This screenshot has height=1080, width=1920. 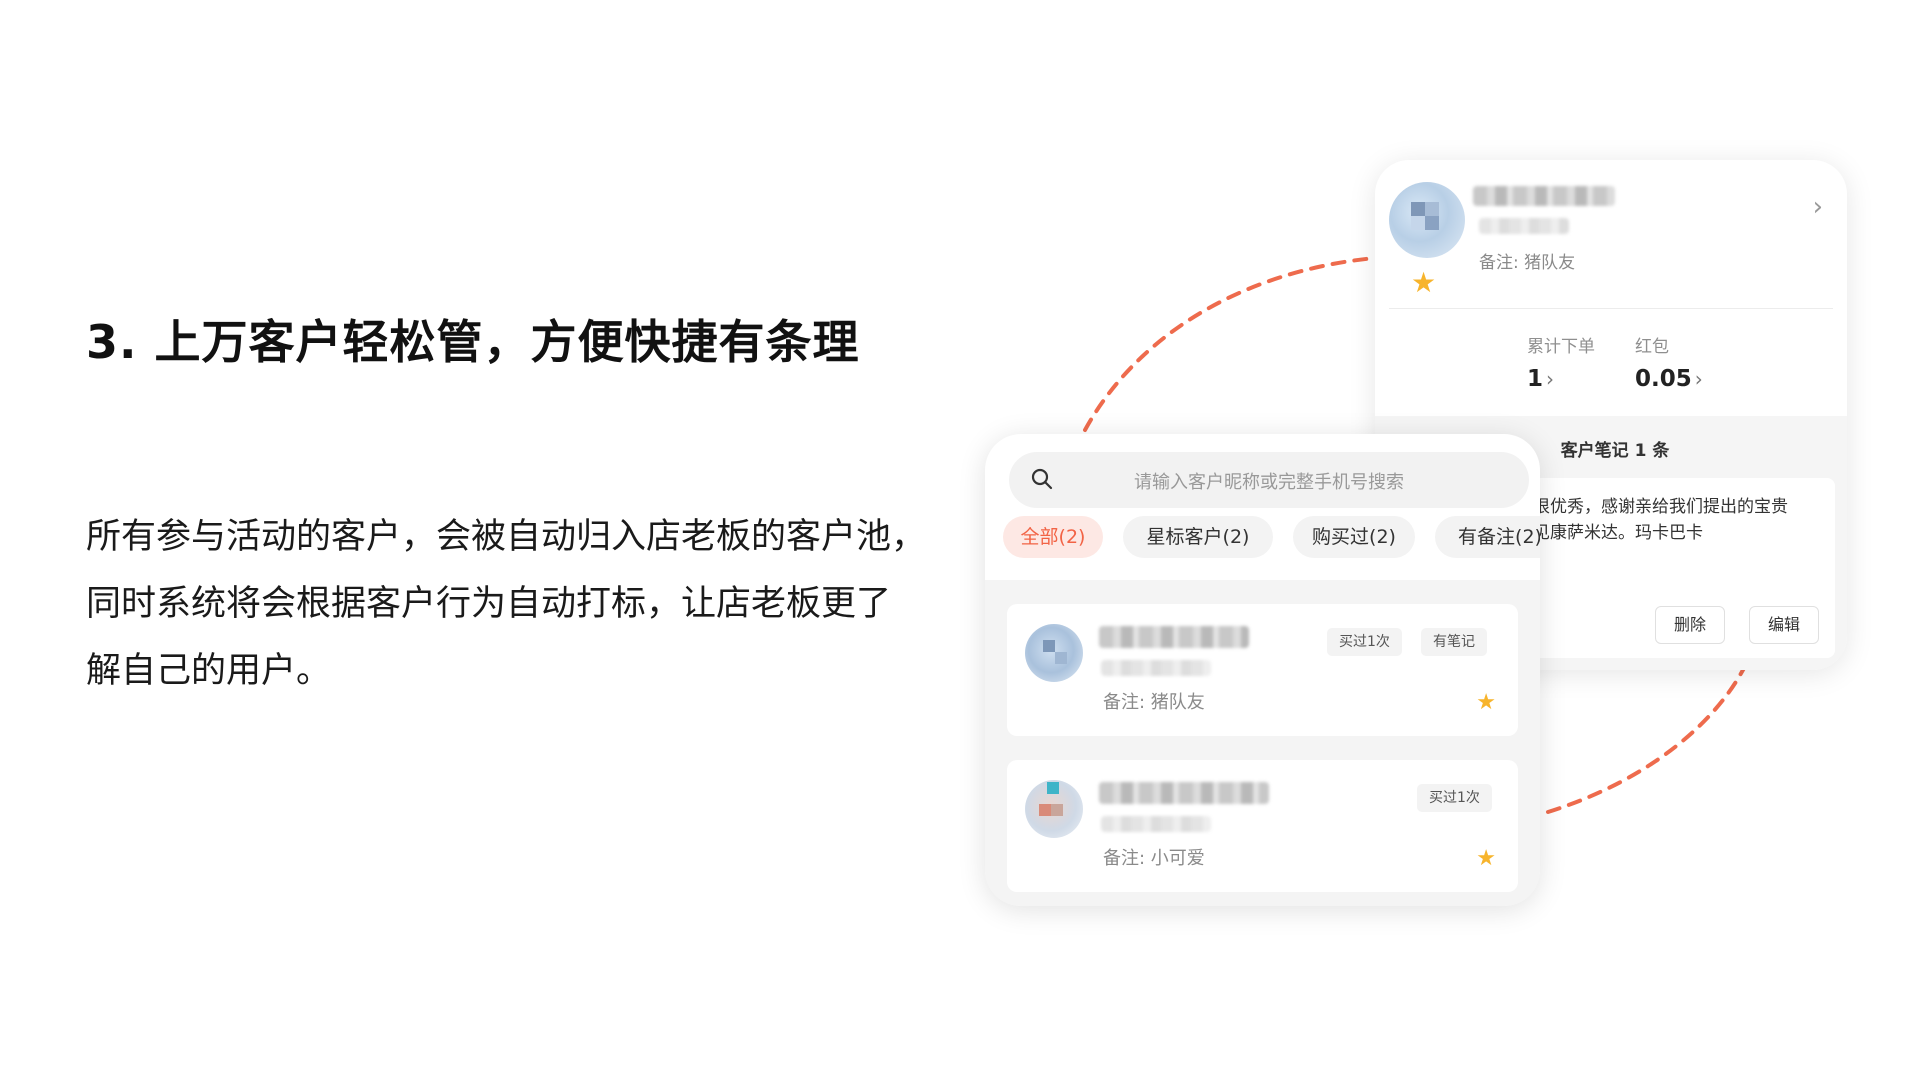 What do you see at coordinates (1354, 537) in the screenshot?
I see `tab-purchased: 购买过(2)` at bounding box center [1354, 537].